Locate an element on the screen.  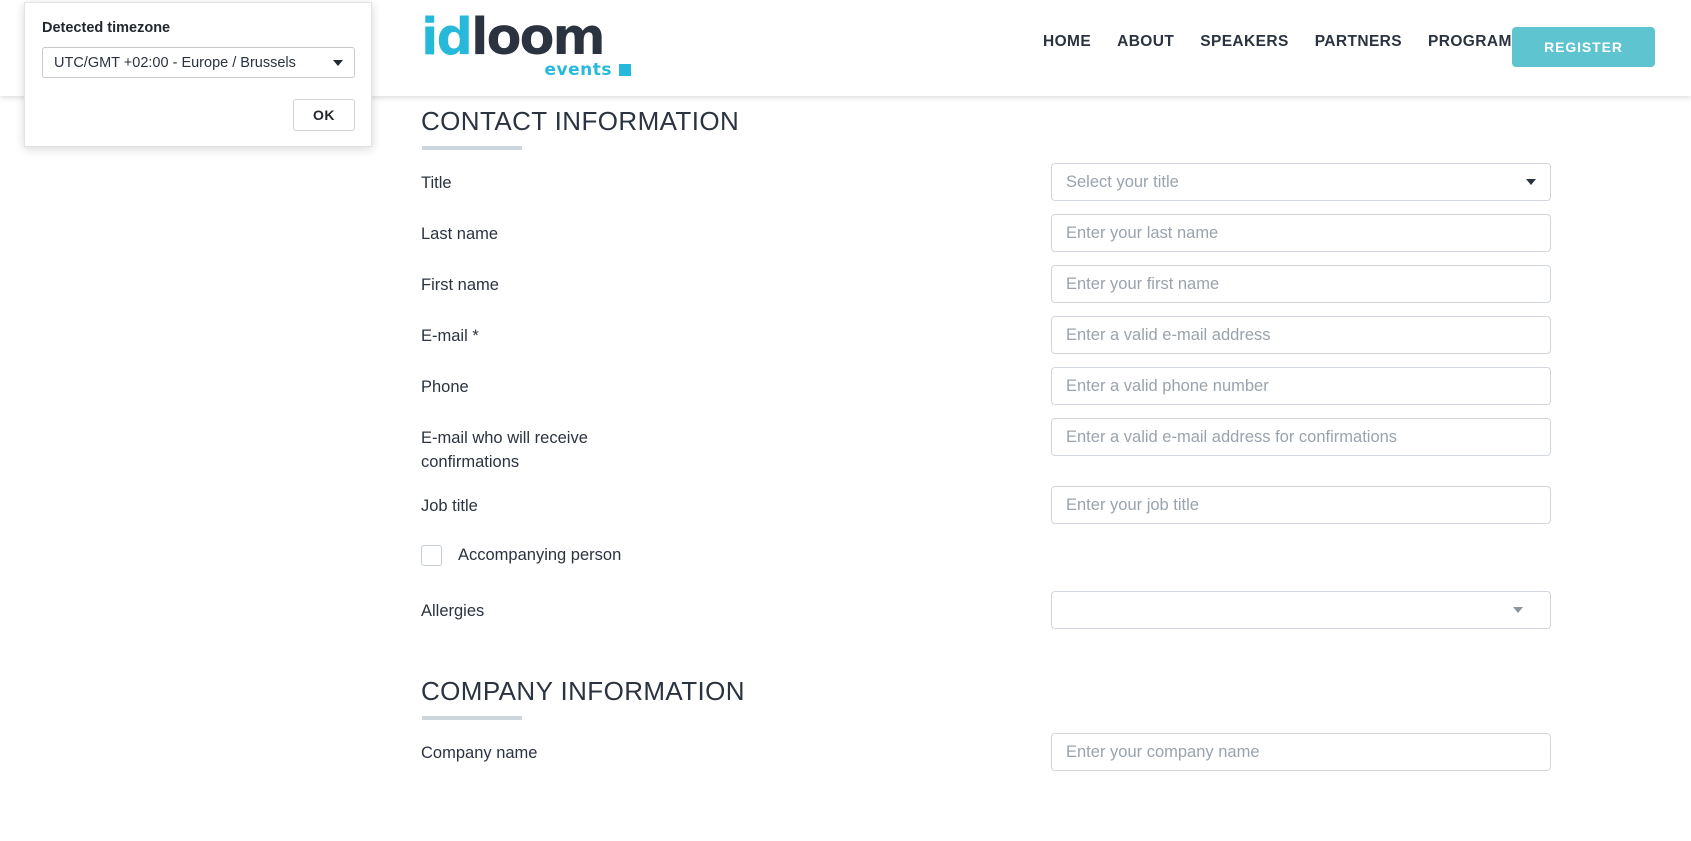
logo-subtitle-group: events is located at coordinates (587, 70).